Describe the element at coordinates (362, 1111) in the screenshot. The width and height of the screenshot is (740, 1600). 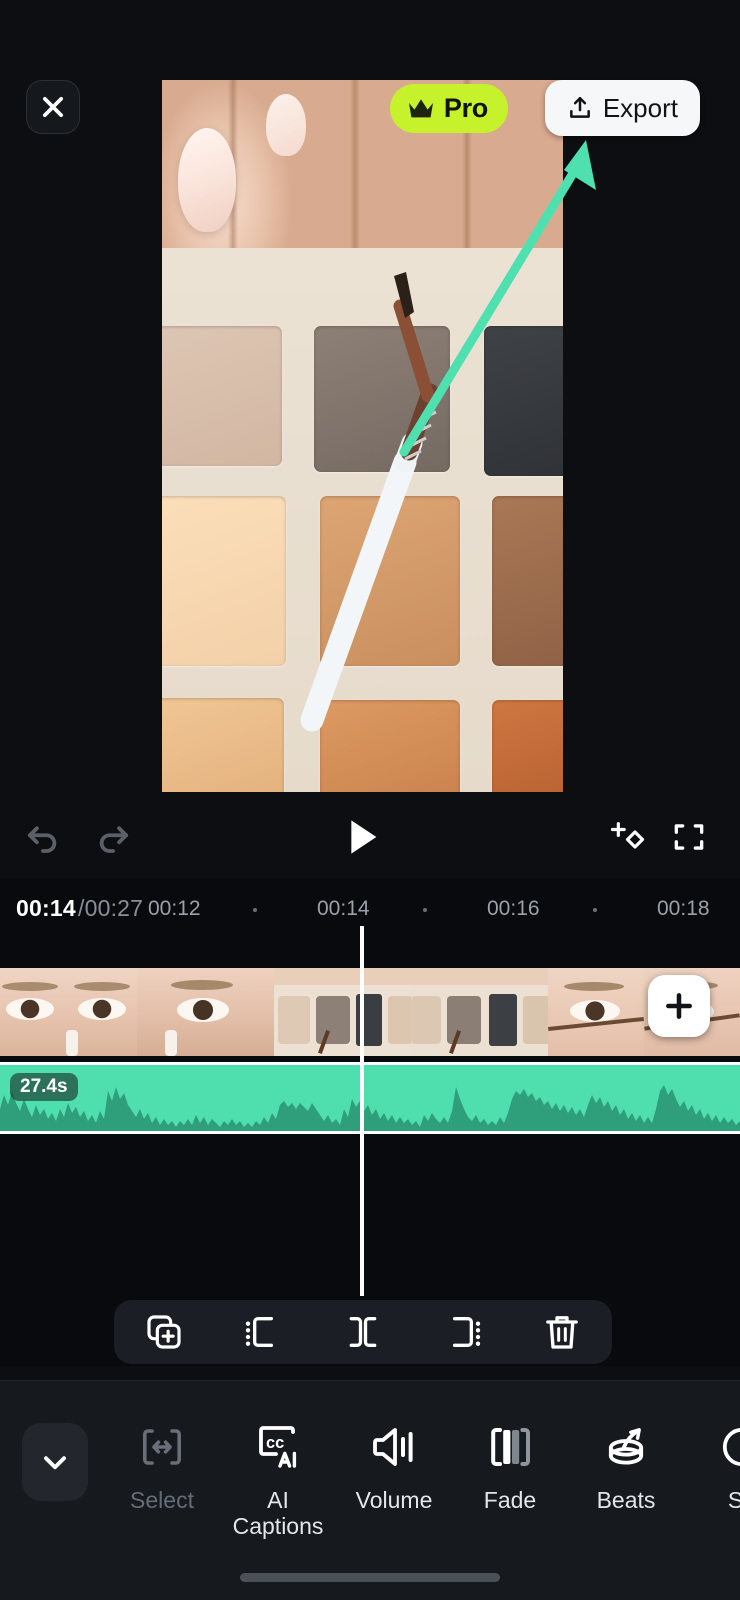
I see `timeline-playhead` at that location.